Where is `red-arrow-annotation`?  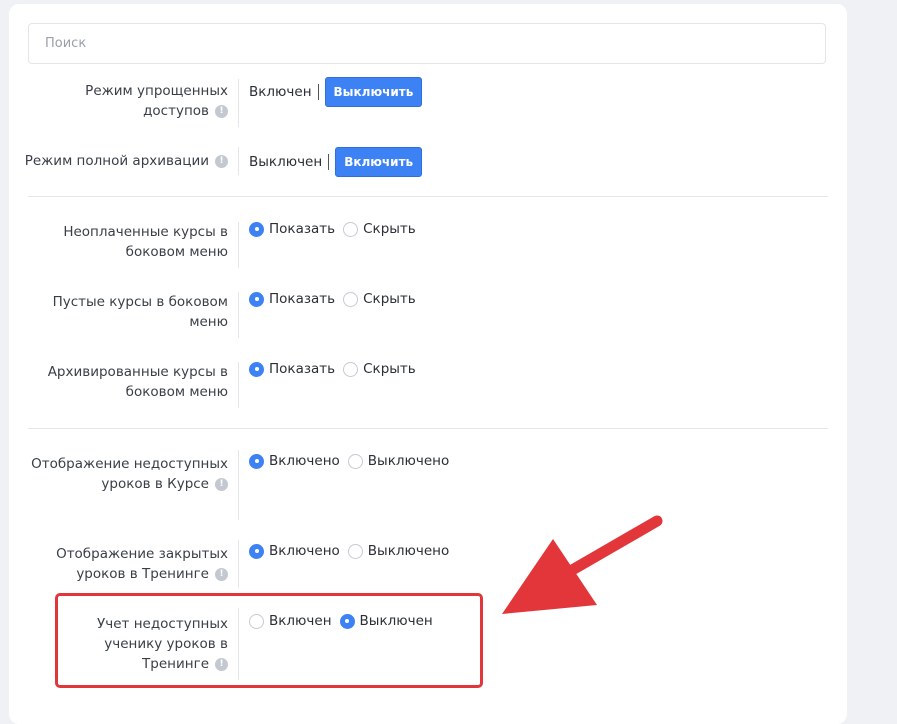
red-arrow-annotation is located at coordinates (582, 564).